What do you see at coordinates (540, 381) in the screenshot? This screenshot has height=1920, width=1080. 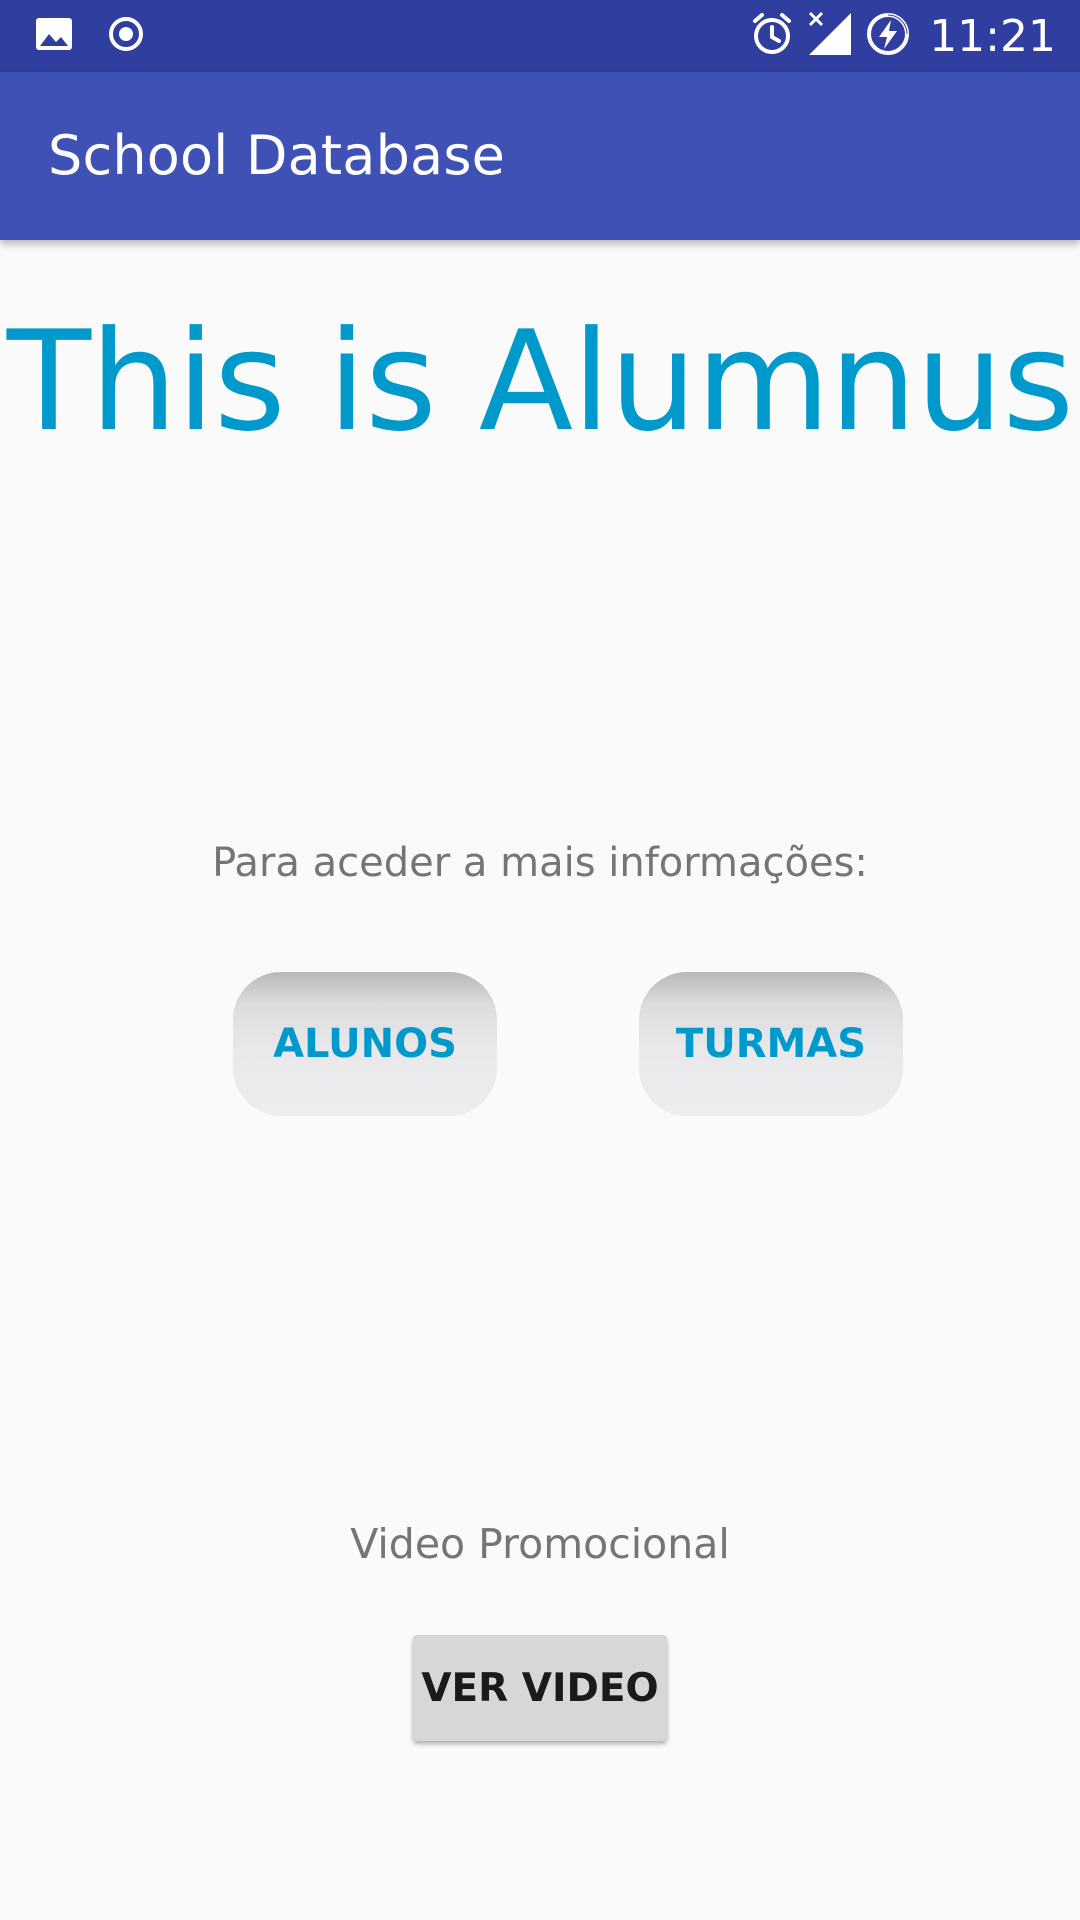 I see `headline: This is Alumnus` at bounding box center [540, 381].